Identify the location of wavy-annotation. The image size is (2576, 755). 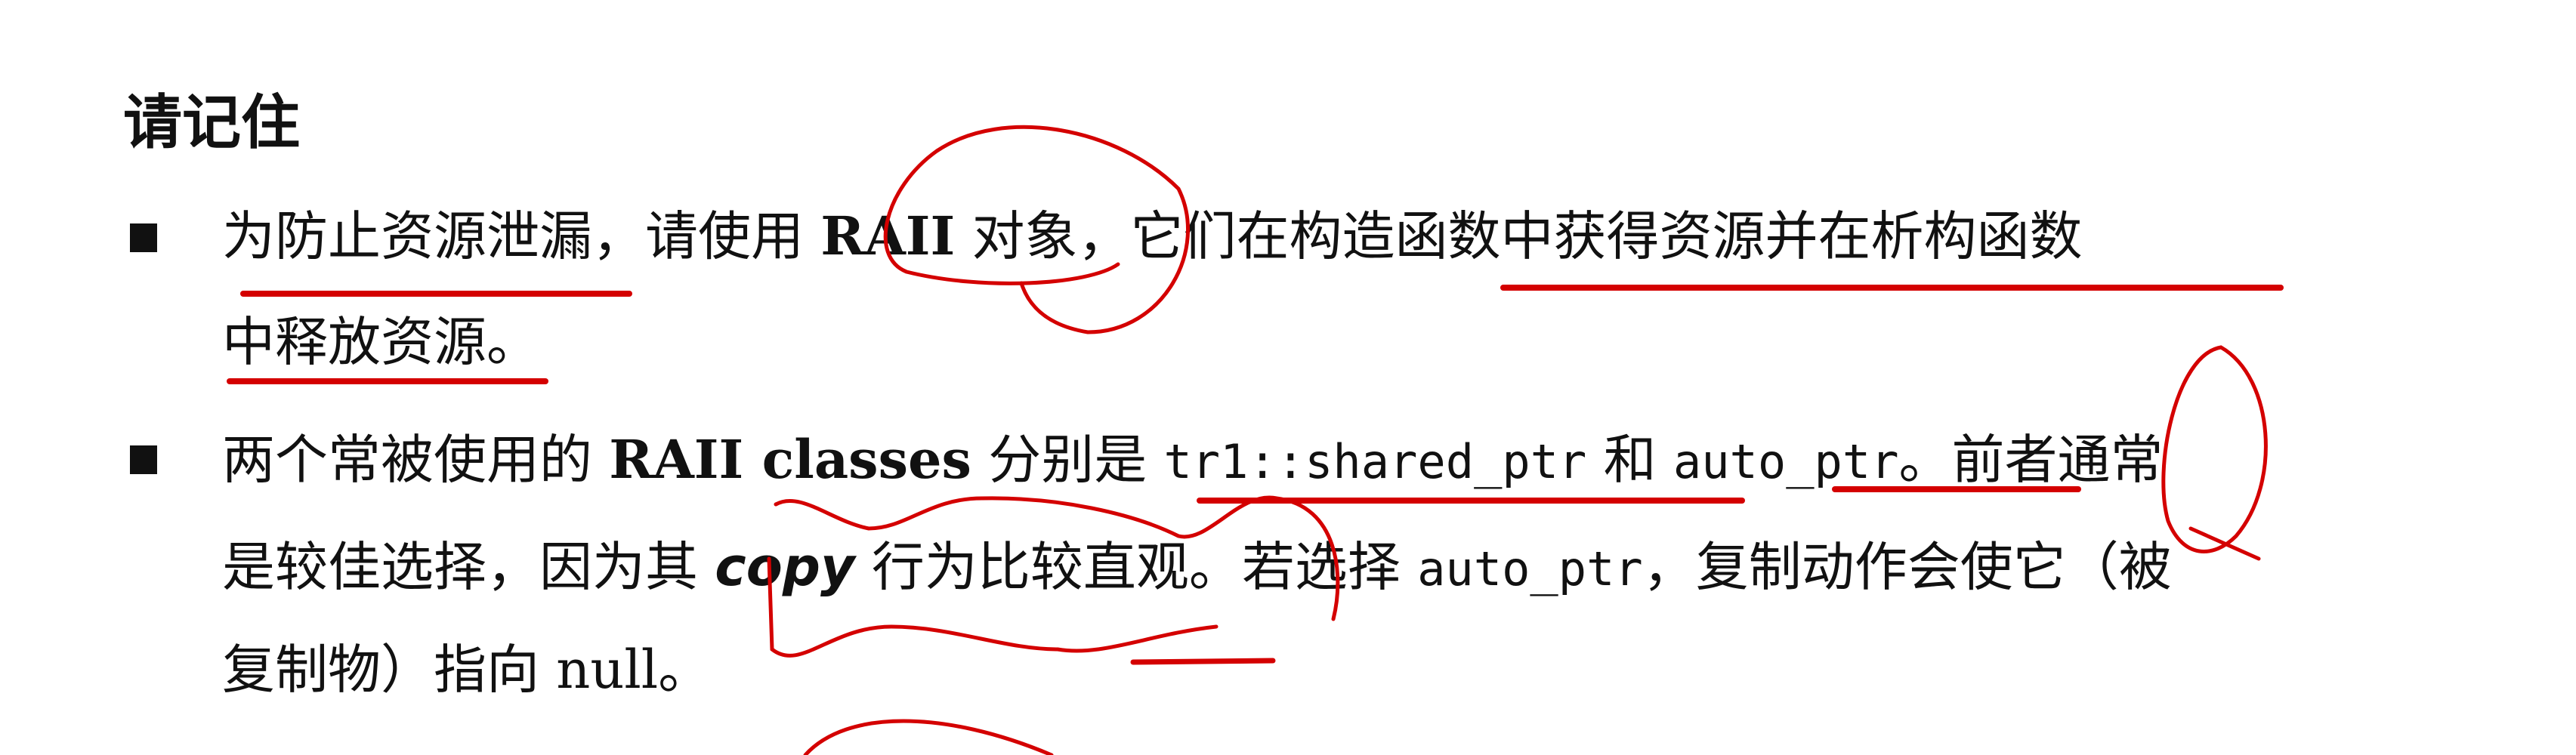
(1057, 558).